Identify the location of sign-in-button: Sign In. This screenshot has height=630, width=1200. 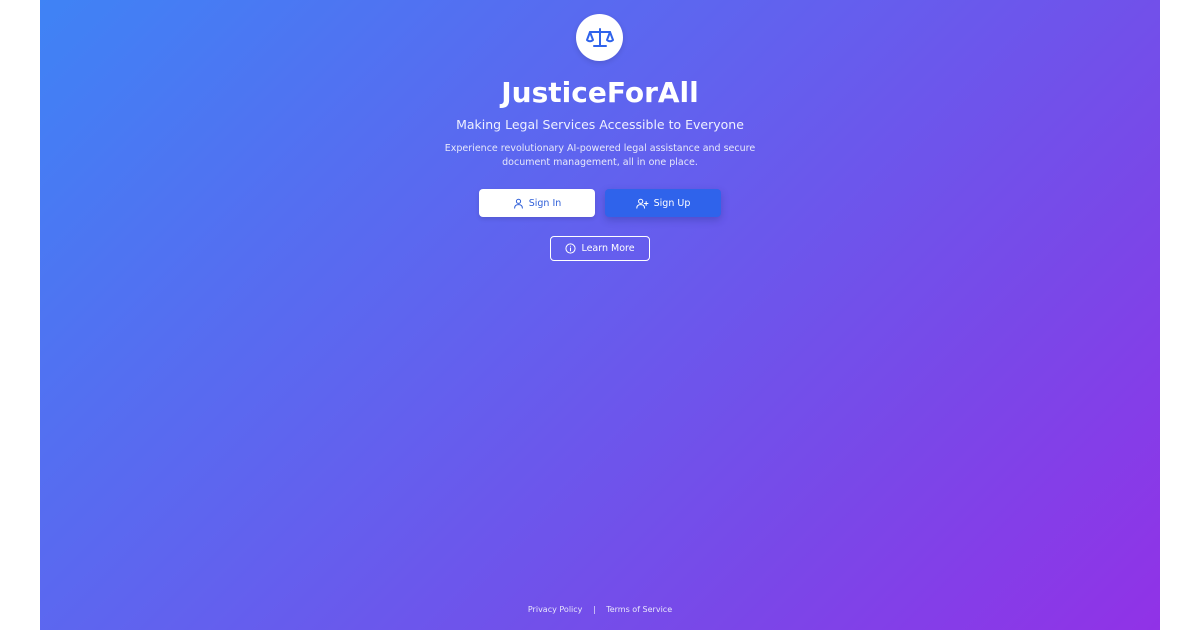
(537, 203).